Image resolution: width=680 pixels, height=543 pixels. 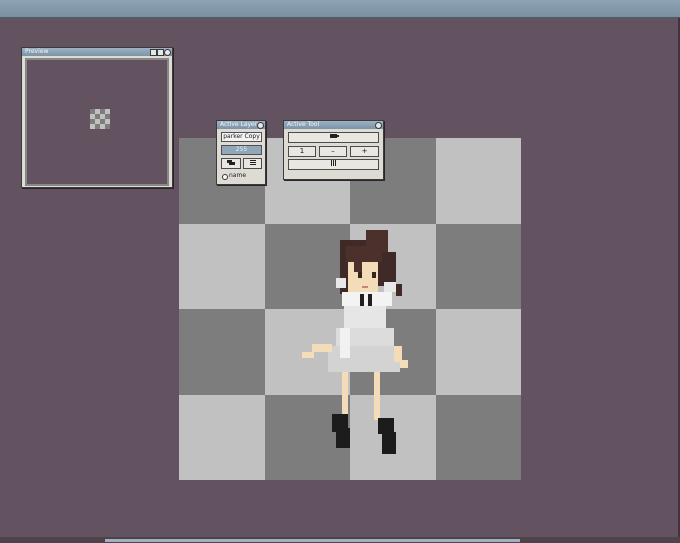 I want to click on horizontal-scrollbar, so click(x=340, y=540).